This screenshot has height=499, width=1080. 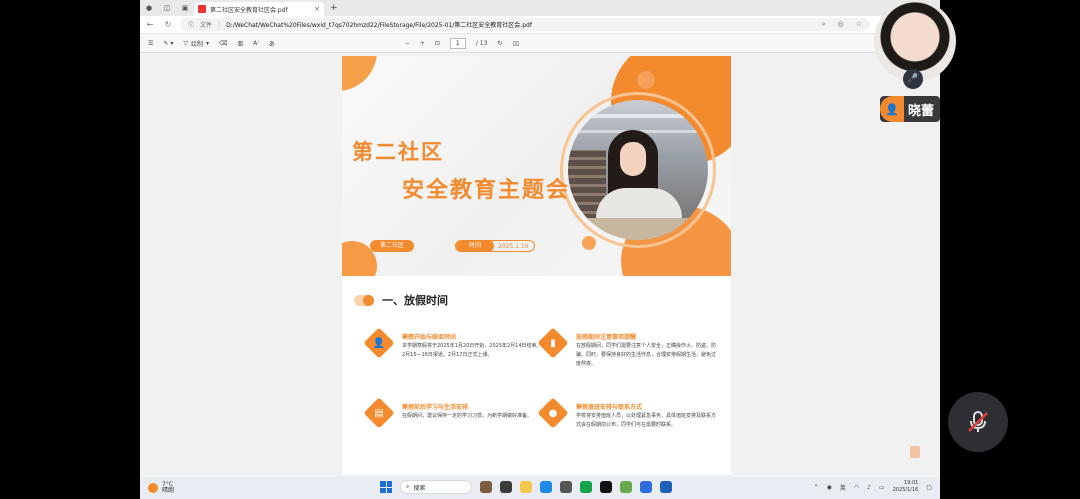 What do you see at coordinates (638, 229) in the screenshot?
I see `desk` at bounding box center [638, 229].